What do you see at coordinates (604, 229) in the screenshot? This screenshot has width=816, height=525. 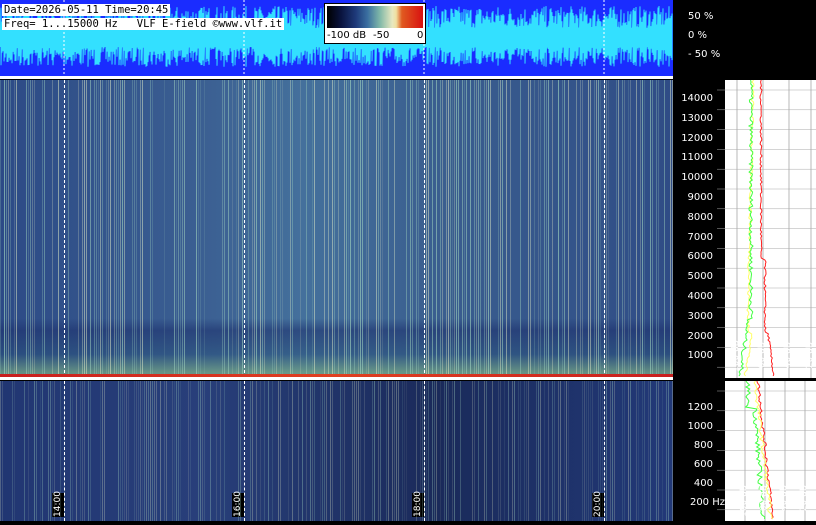 I see `time-gridline` at bounding box center [604, 229].